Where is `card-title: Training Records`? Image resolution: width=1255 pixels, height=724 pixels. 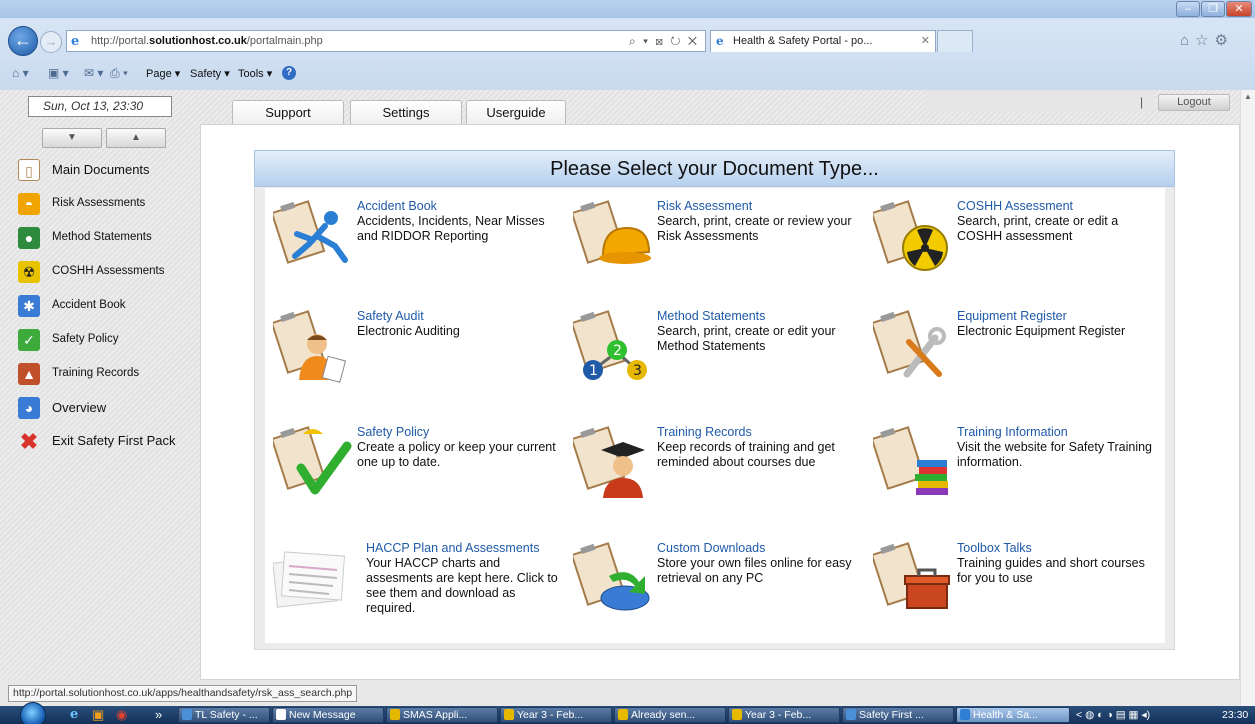 card-title: Training Records is located at coordinates (704, 432).